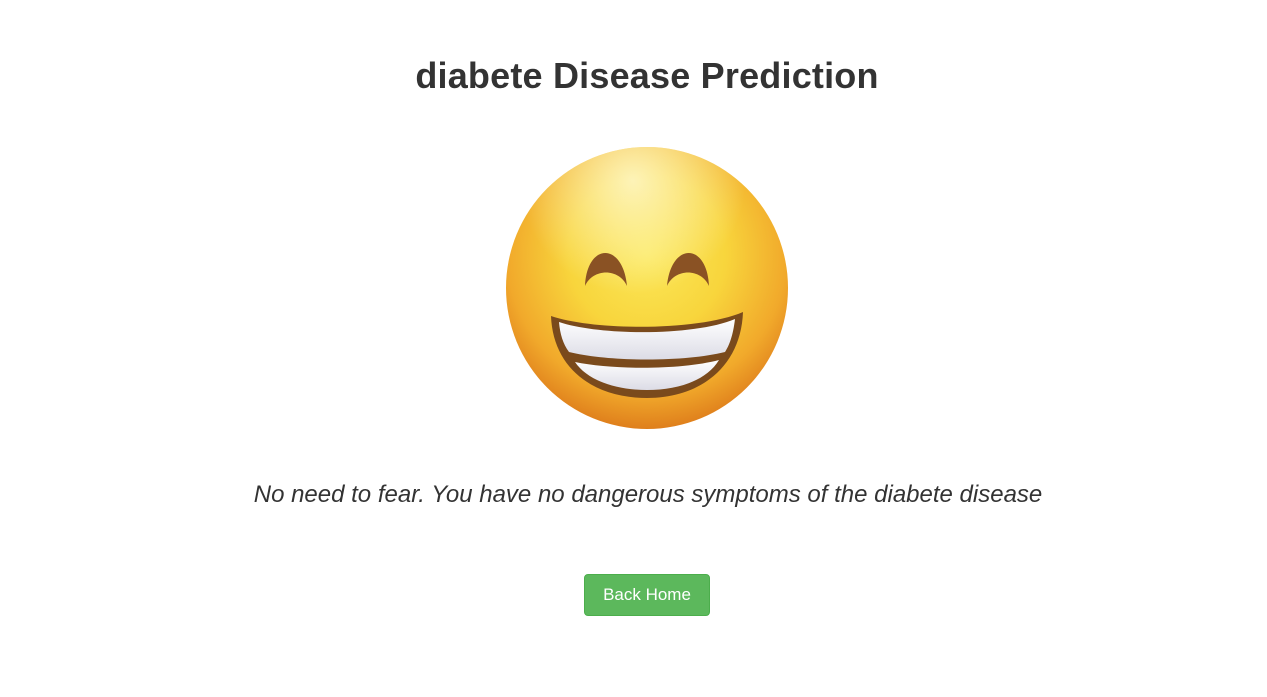 The height and width of the screenshot is (697, 1267). Describe the element at coordinates (647, 75) in the screenshot. I see `page-title: diabete Disease Prediction` at that location.